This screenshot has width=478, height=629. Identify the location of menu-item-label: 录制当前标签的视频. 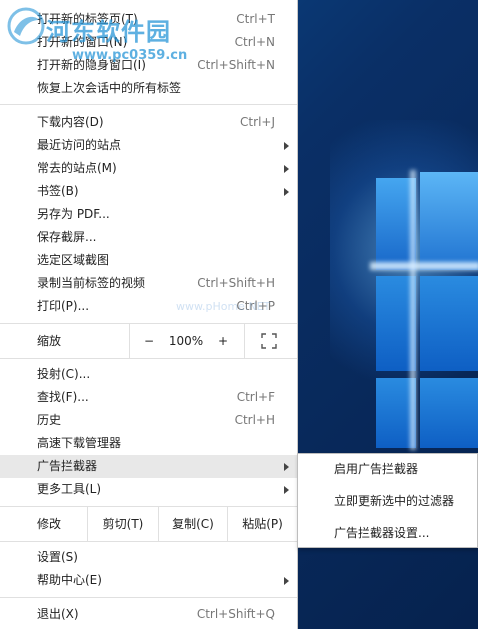
(91, 283).